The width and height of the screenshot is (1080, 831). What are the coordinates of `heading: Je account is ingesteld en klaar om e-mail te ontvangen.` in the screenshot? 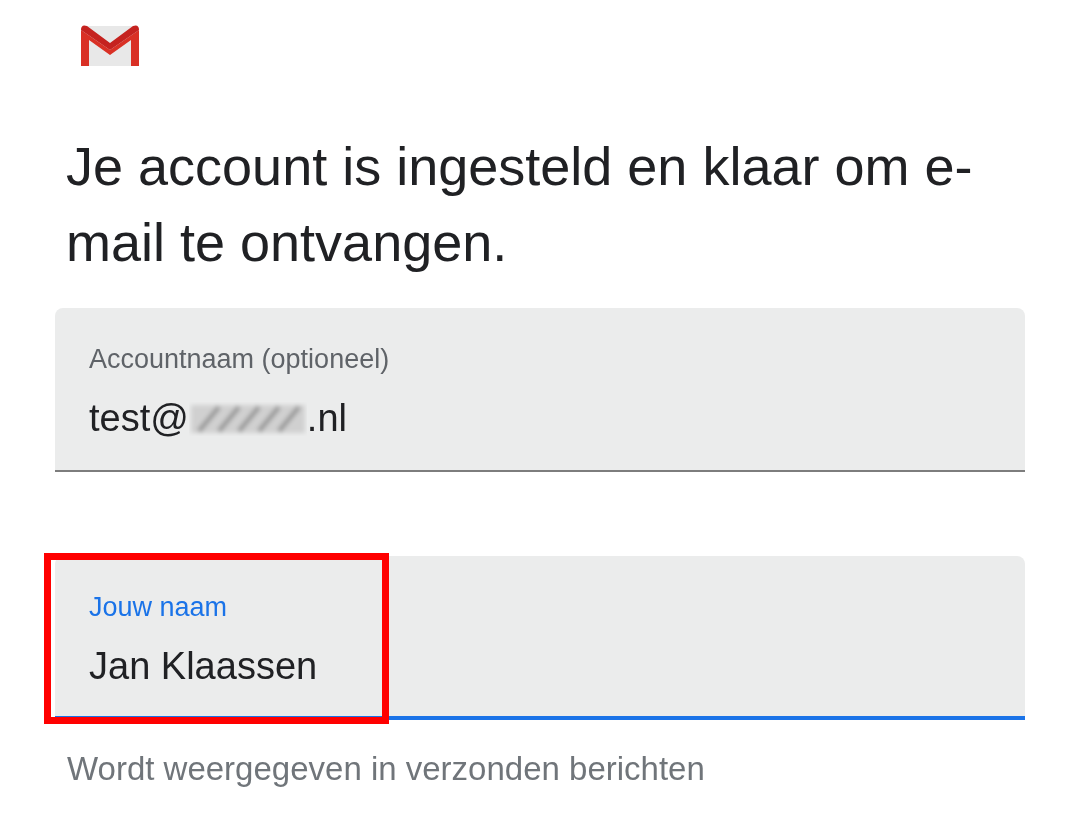 It's located at (520, 204).